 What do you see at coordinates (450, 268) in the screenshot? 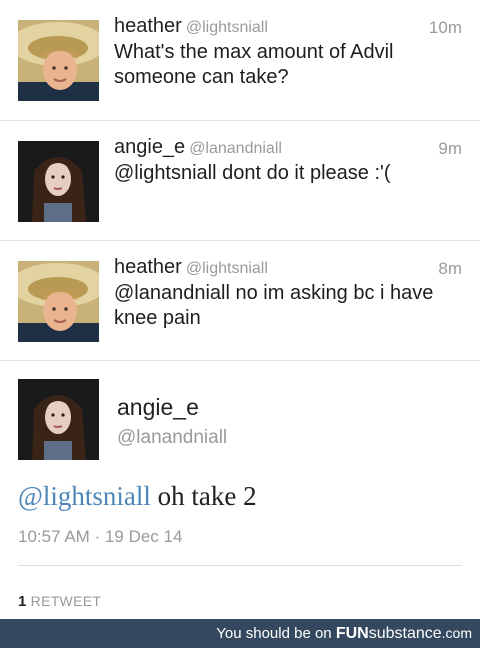
I see `tweet-time: 8m` at bounding box center [450, 268].